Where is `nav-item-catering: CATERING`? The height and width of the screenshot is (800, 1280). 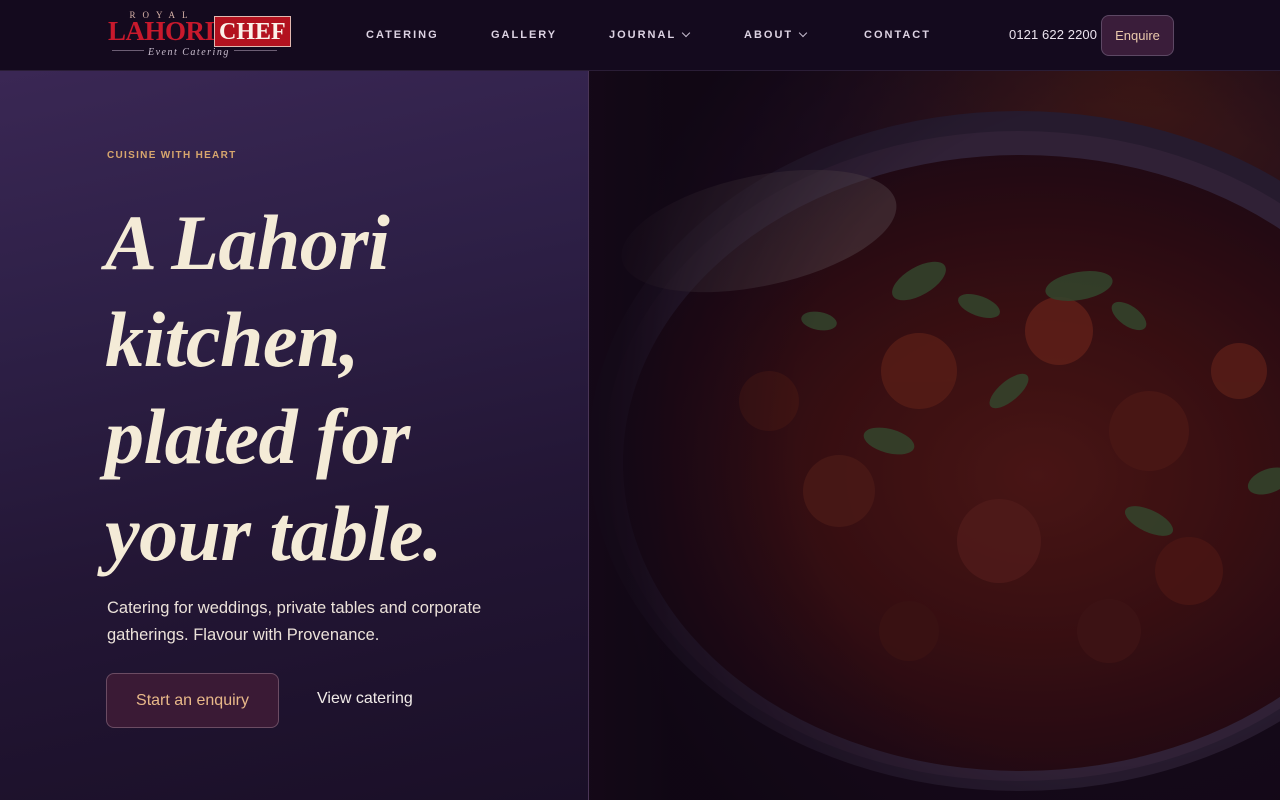 nav-item-catering: CATERING is located at coordinates (402, 35).